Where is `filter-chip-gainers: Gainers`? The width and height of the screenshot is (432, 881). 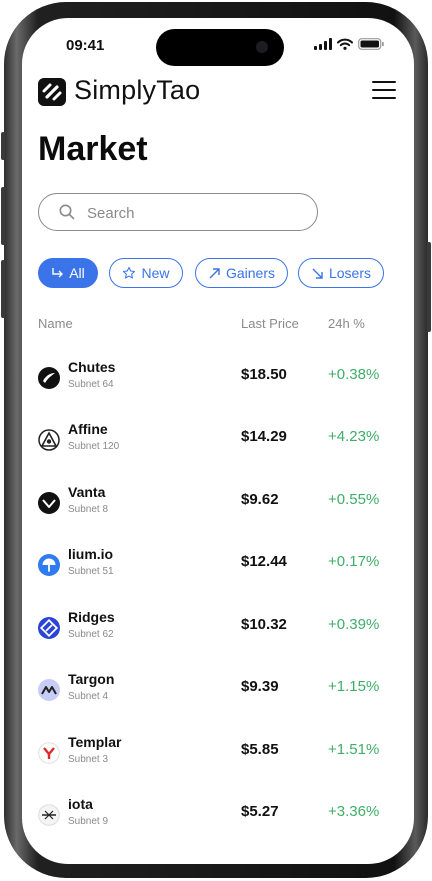 filter-chip-gainers: Gainers is located at coordinates (241, 273).